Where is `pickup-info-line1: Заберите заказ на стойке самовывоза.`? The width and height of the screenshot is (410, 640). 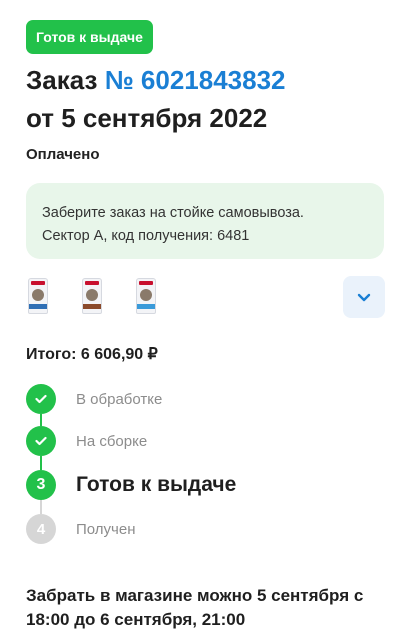 pickup-info-line1: Заберите заказ на стойке самовывоза. is located at coordinates (173, 213).